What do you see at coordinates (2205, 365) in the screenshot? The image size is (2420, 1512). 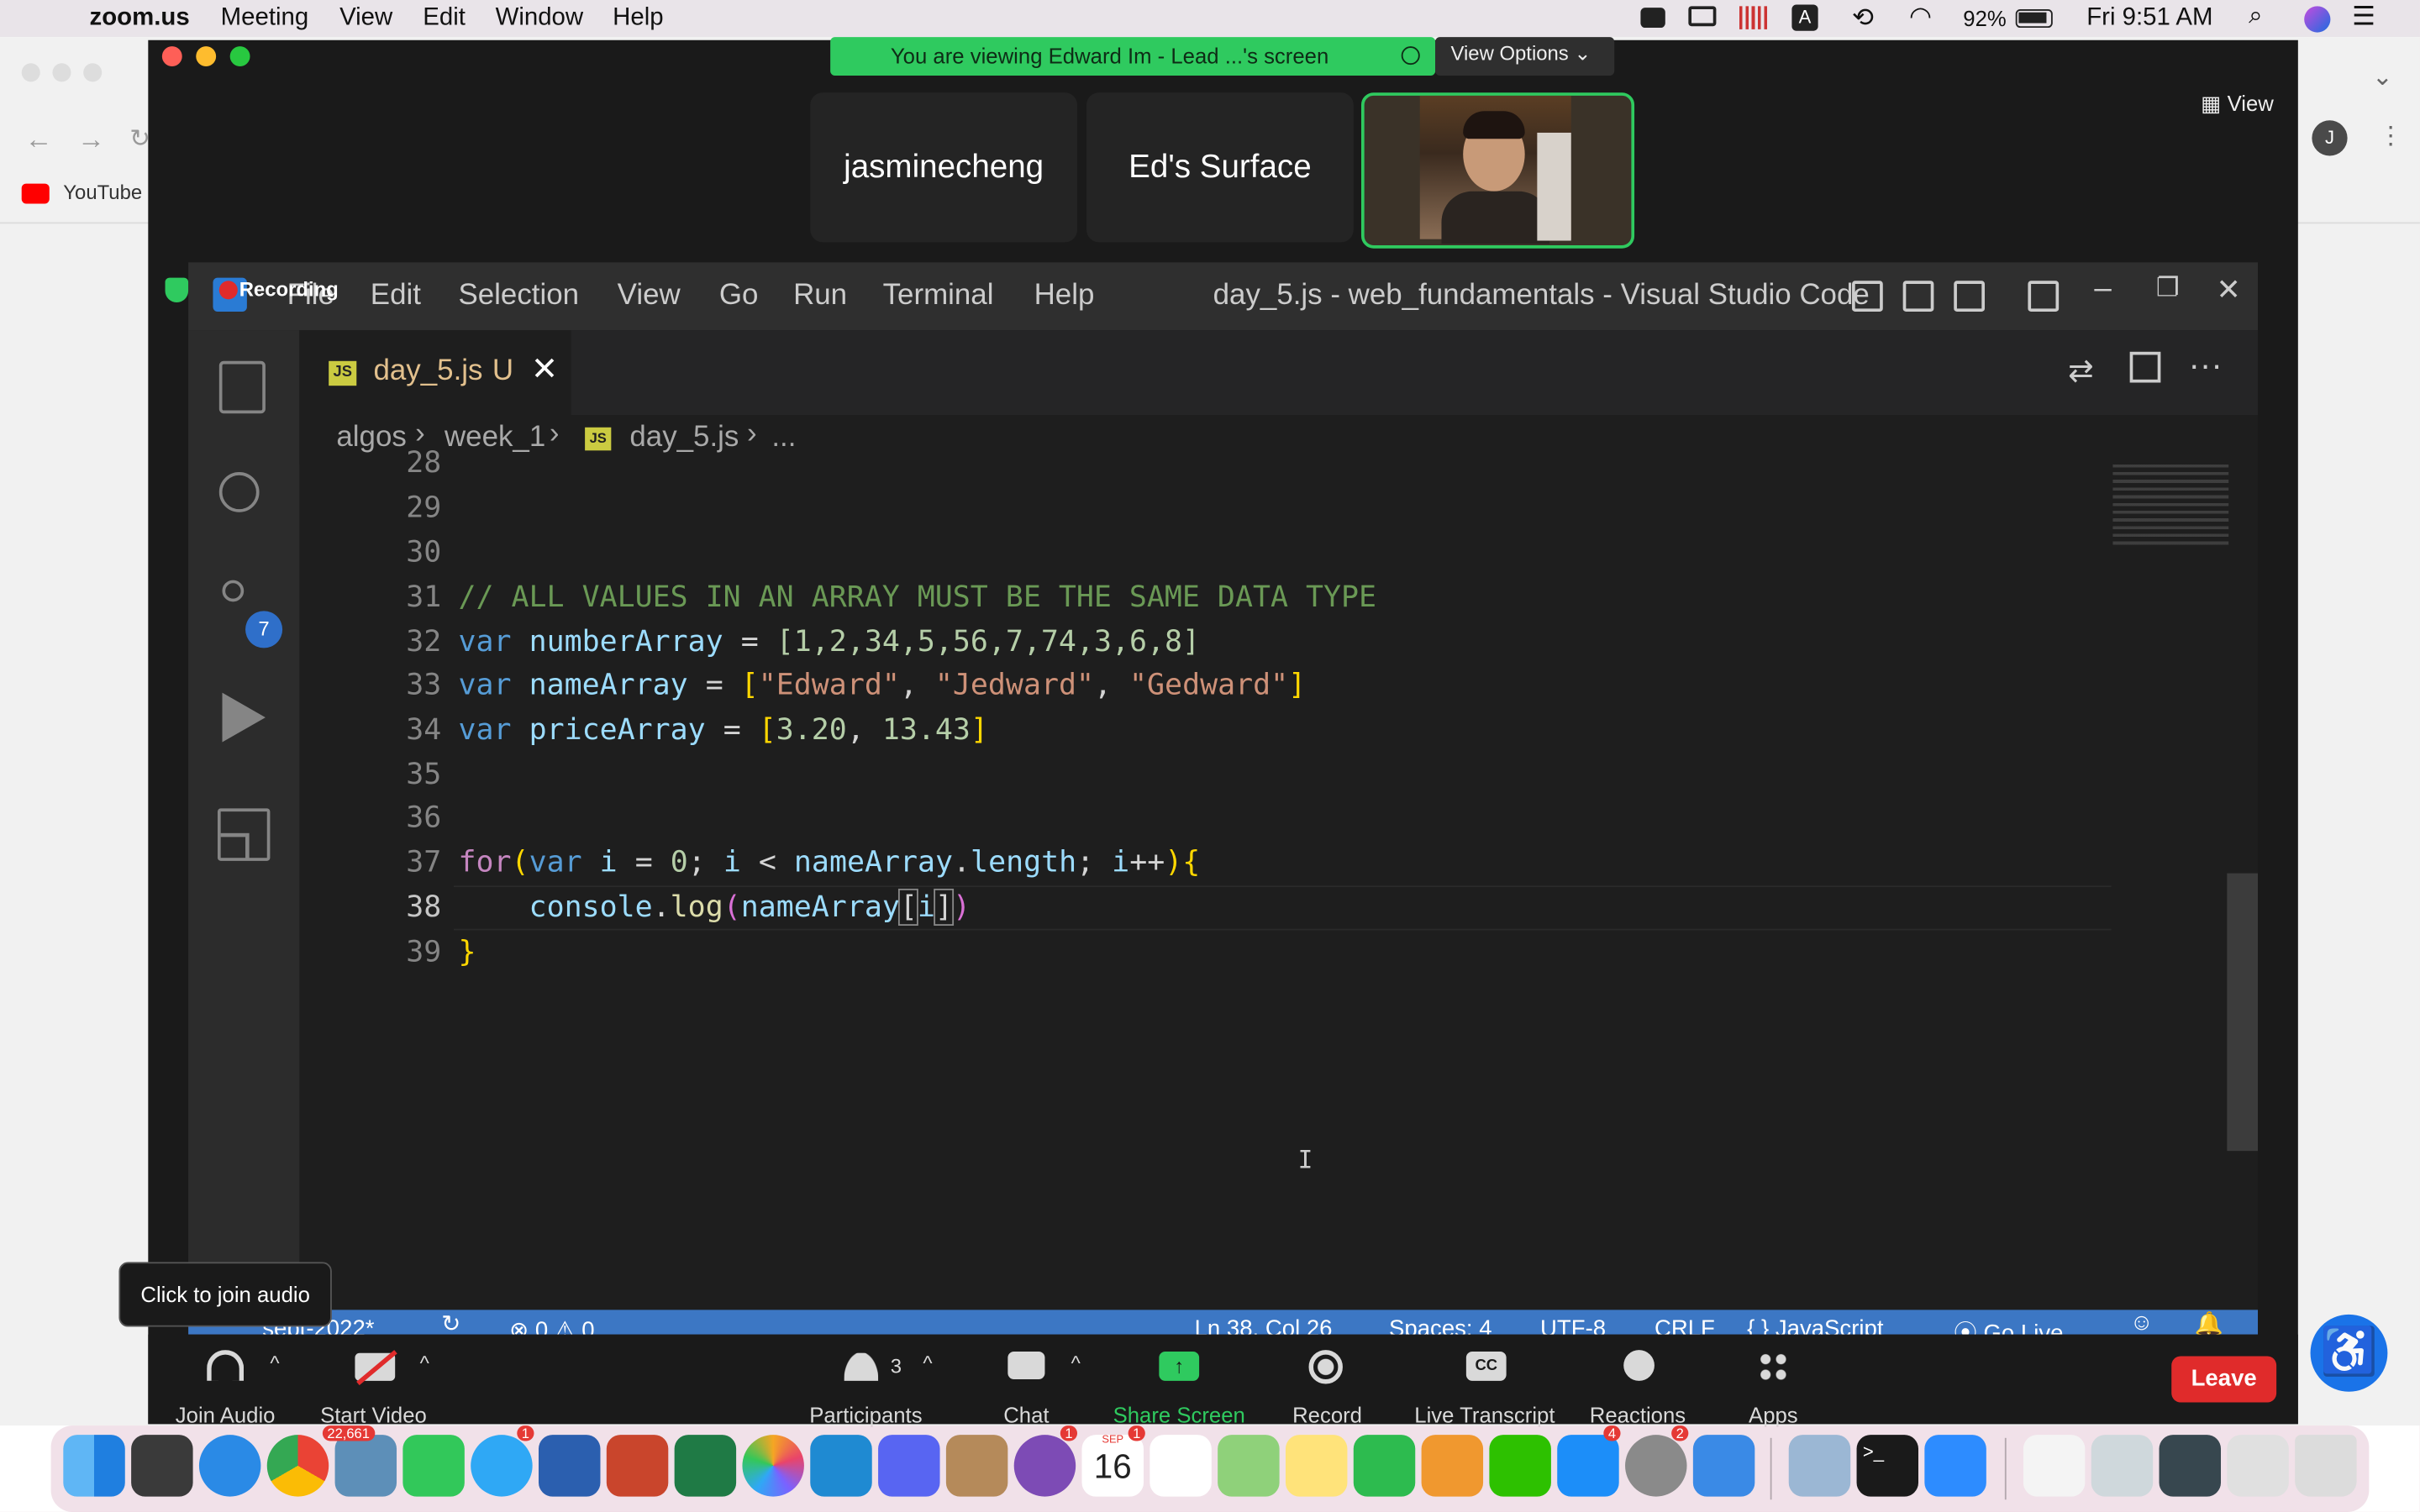 I see `more-actions-icon: ···` at bounding box center [2205, 365].